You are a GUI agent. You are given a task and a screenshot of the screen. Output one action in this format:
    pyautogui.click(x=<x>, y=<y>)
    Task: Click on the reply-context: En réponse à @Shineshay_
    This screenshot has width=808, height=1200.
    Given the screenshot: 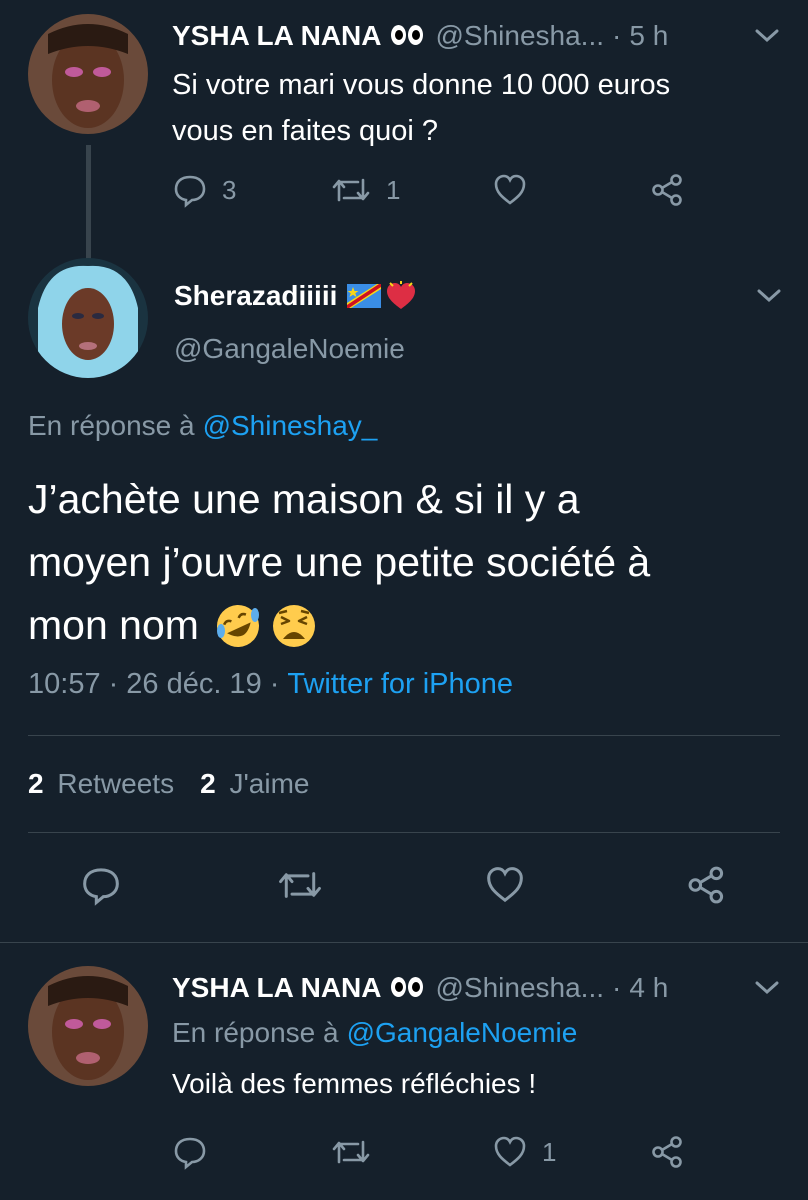 What is the action you would take?
    pyautogui.click(x=202, y=426)
    